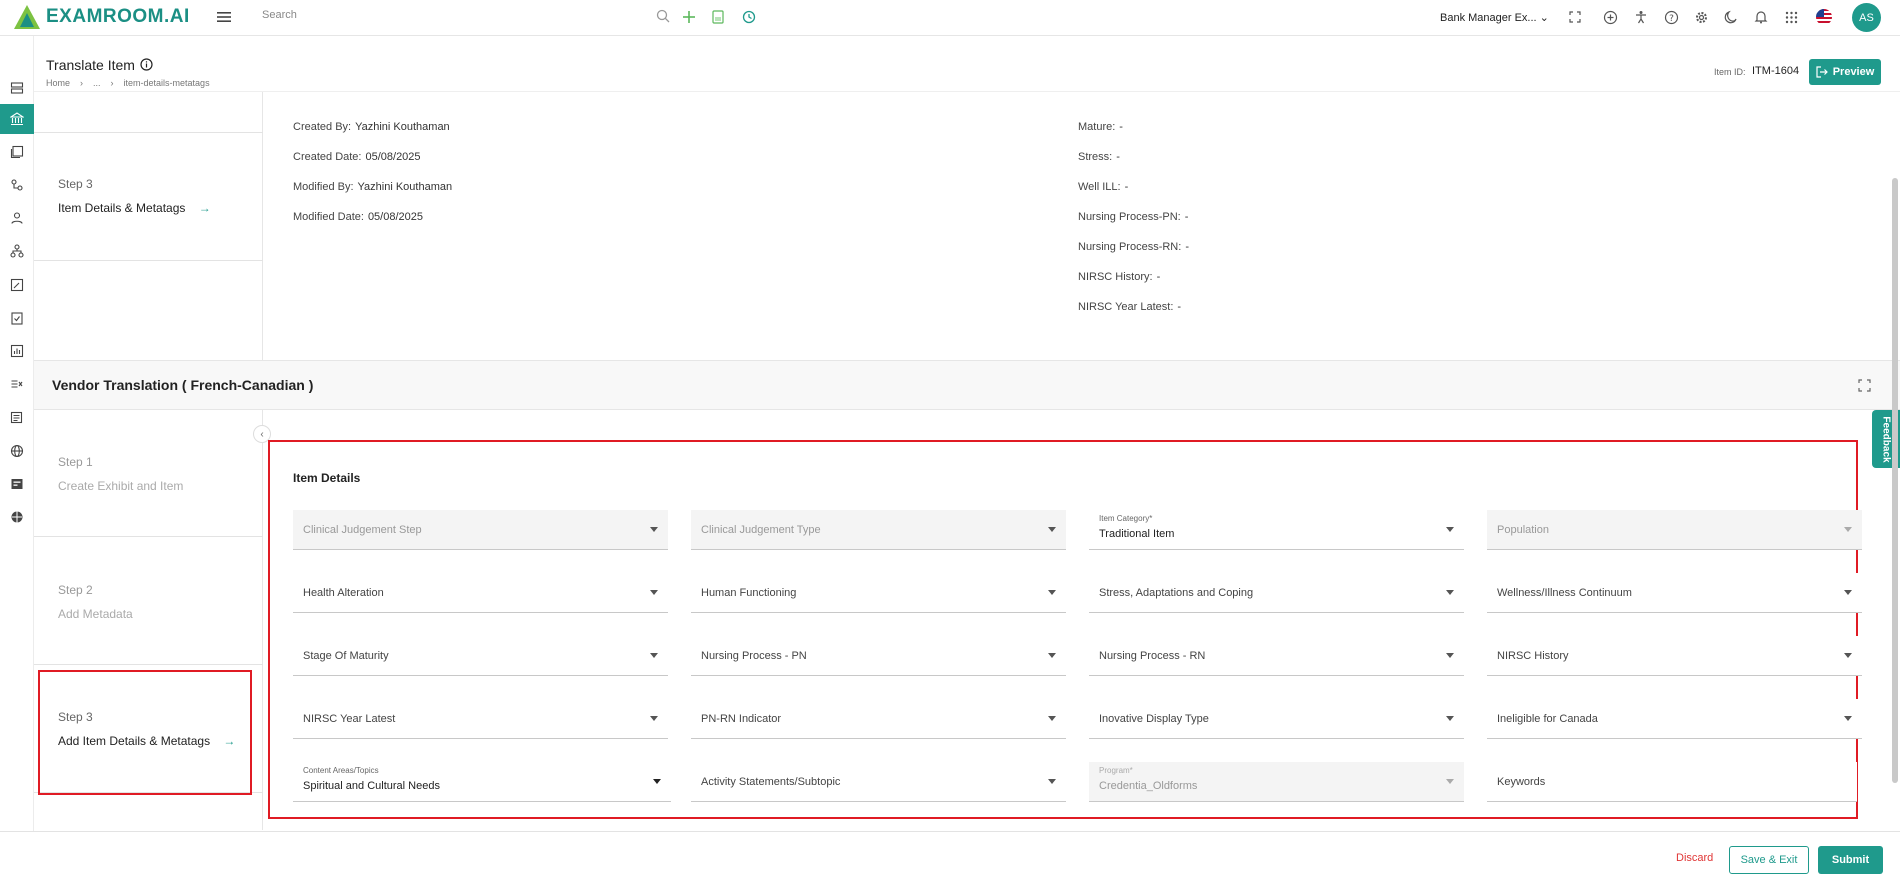 The width and height of the screenshot is (1900, 885). Describe the element at coordinates (17, 351) in the screenshot. I see `sidebar-chart-icon` at that location.